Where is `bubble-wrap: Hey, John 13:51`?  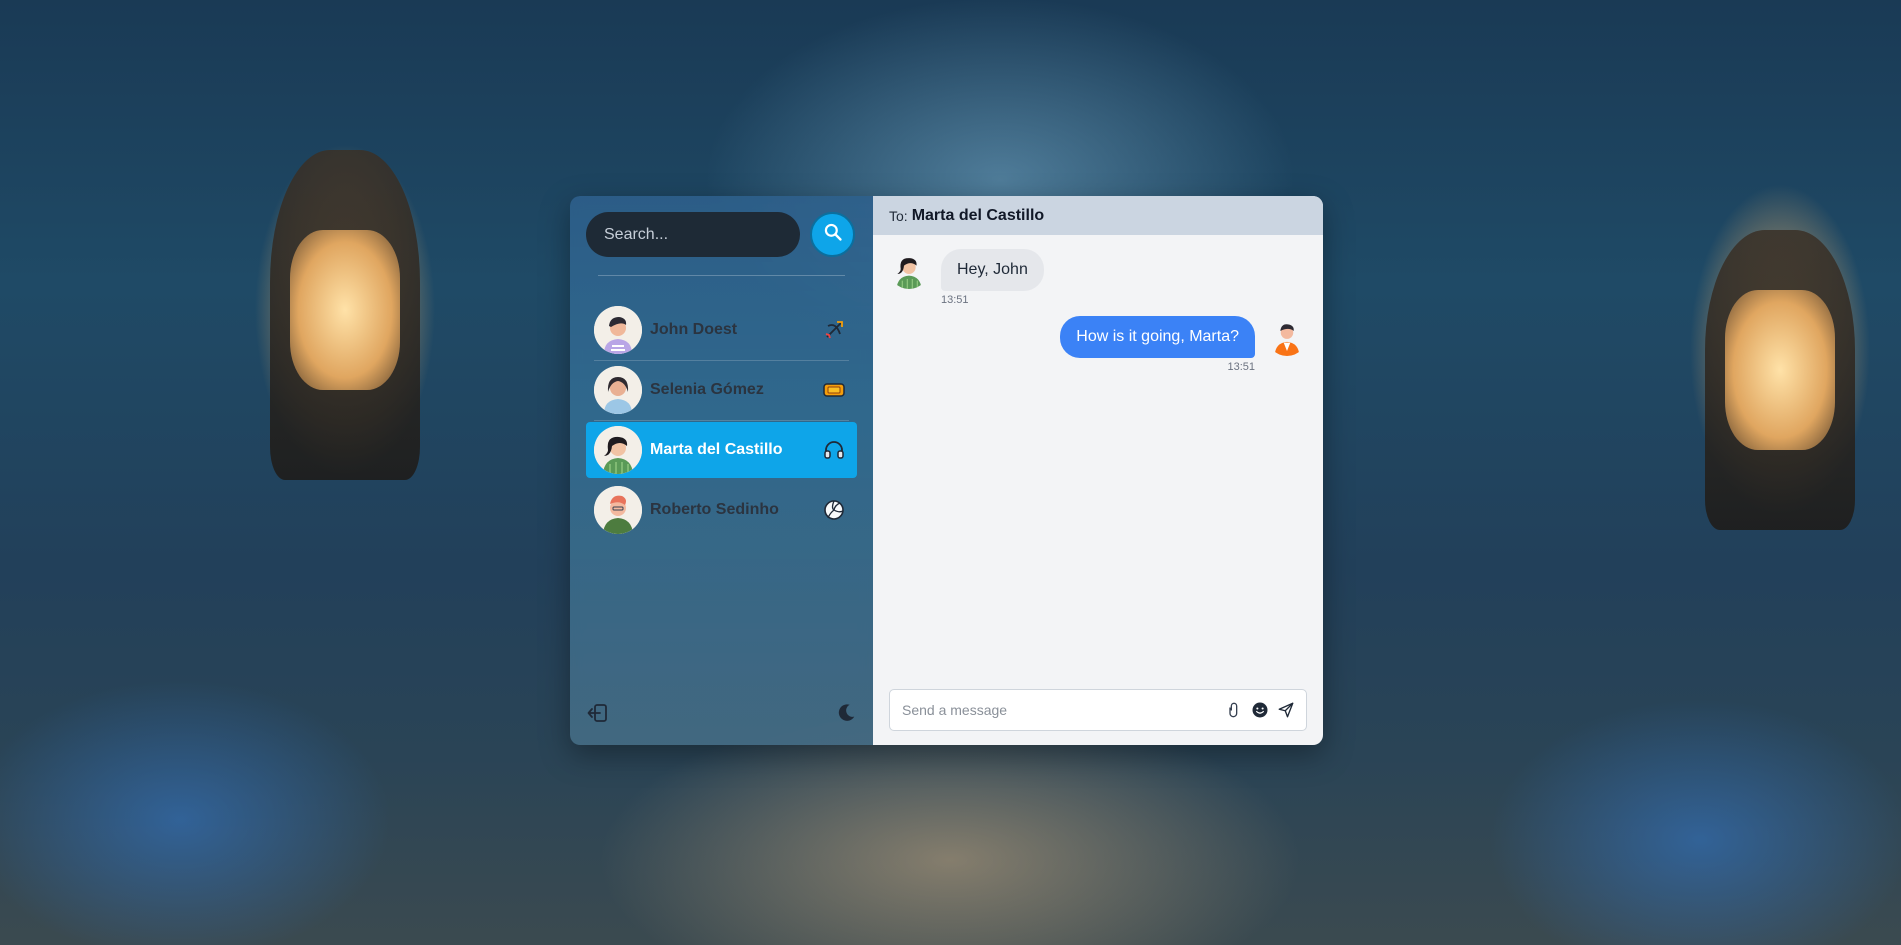
bubble-wrap: Hey, John 13:51 is located at coordinates (986, 277).